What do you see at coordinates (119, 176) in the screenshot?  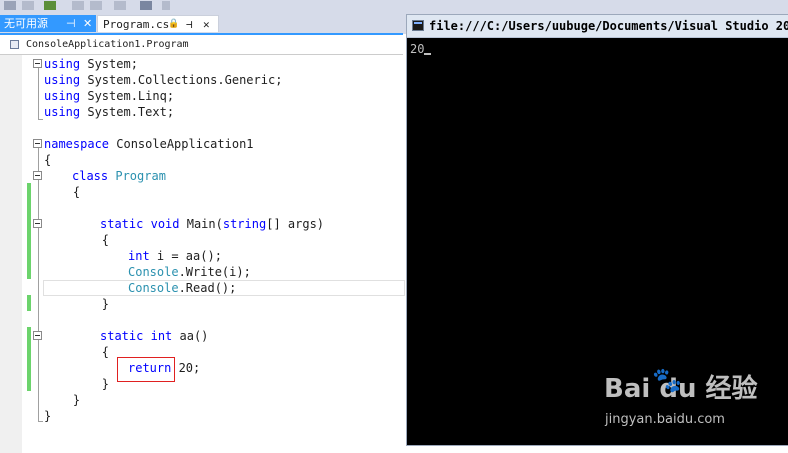 I see `code-line: class Program` at bounding box center [119, 176].